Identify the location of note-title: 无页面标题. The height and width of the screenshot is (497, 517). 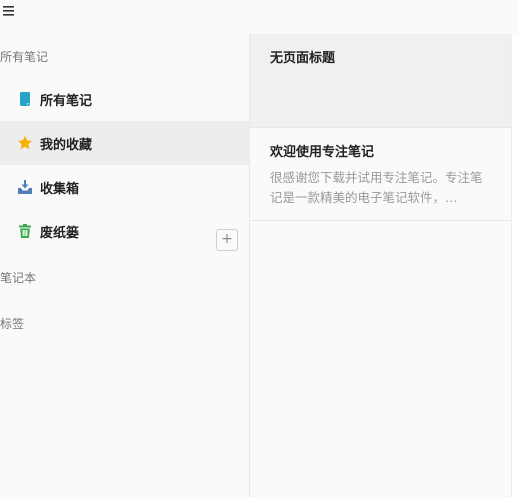
(303, 58).